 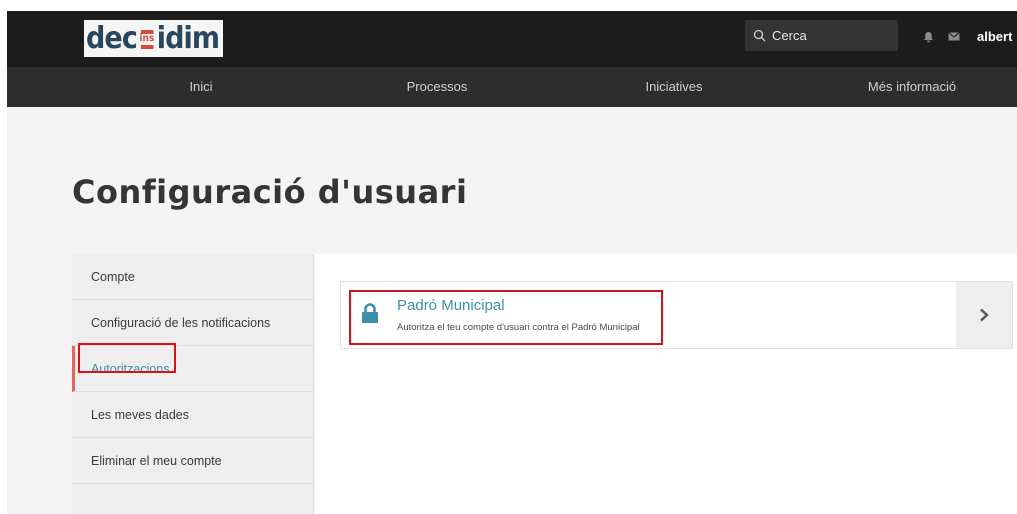 I want to click on sidebar-item-autoritzacions: Autoritzacions, so click(x=193, y=369).